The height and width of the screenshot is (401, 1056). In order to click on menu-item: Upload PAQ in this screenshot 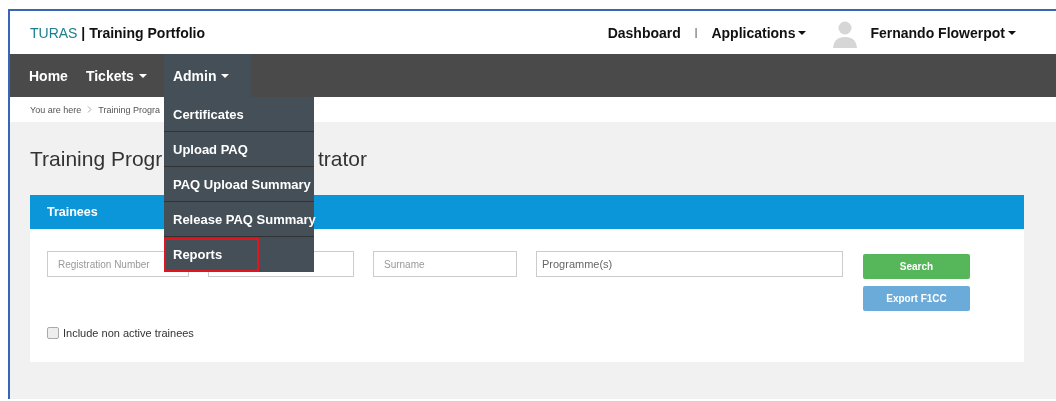, I will do `click(239, 149)`.